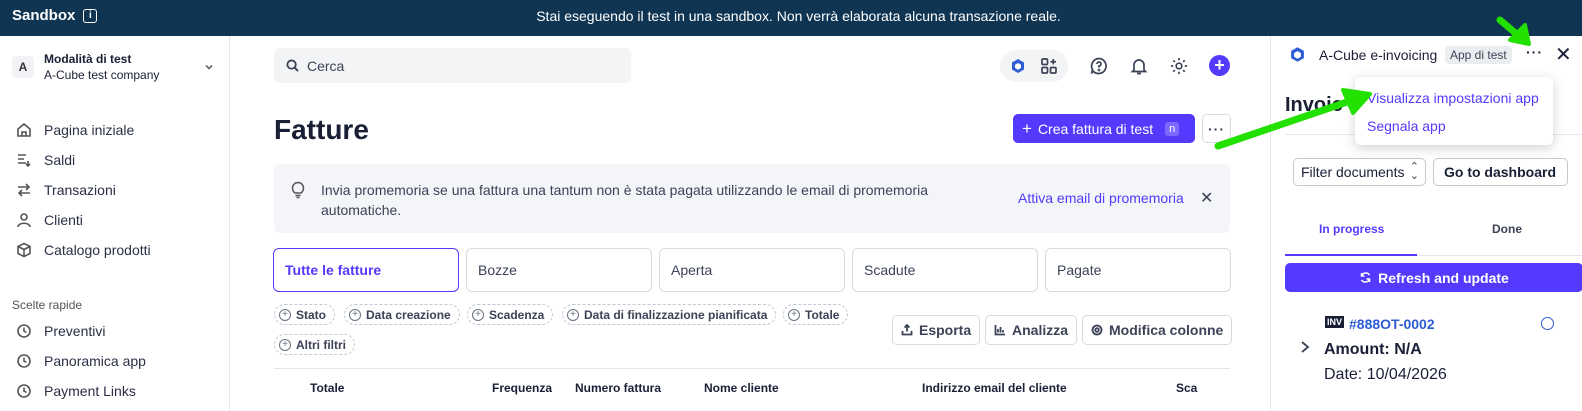 This screenshot has height=411, width=1582. Describe the element at coordinates (522, 388) in the screenshot. I see `column-header: Frequenza` at that location.